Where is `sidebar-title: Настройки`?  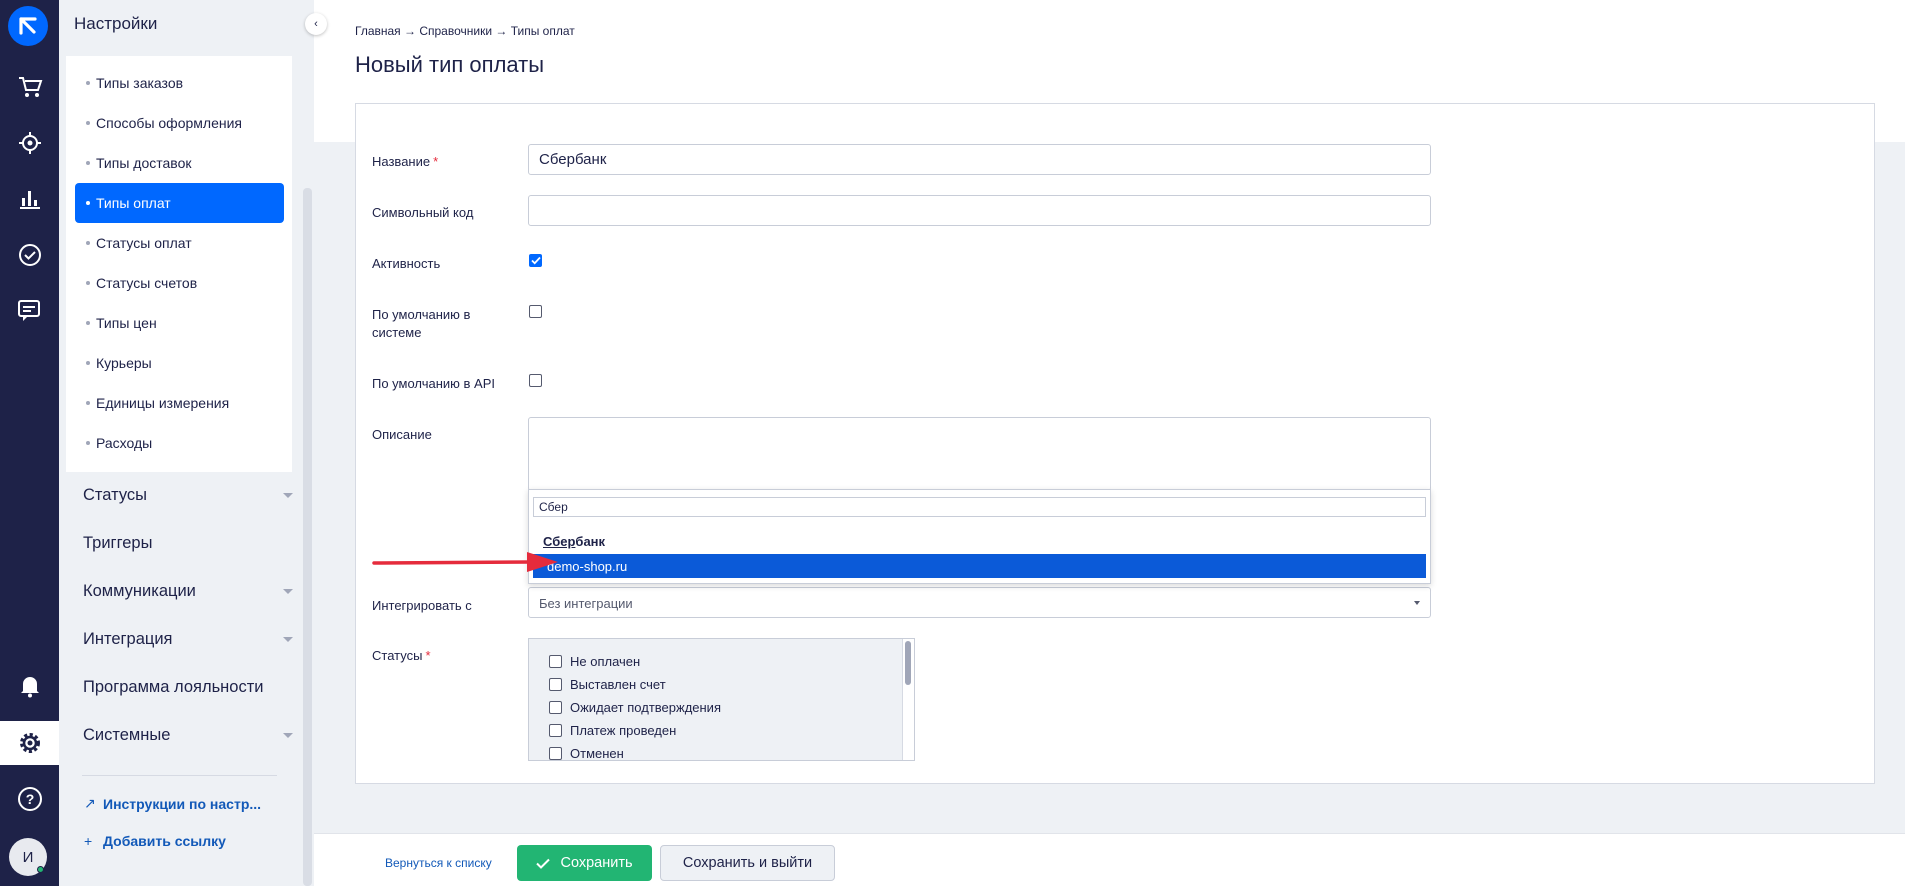 sidebar-title: Настройки is located at coordinates (116, 23).